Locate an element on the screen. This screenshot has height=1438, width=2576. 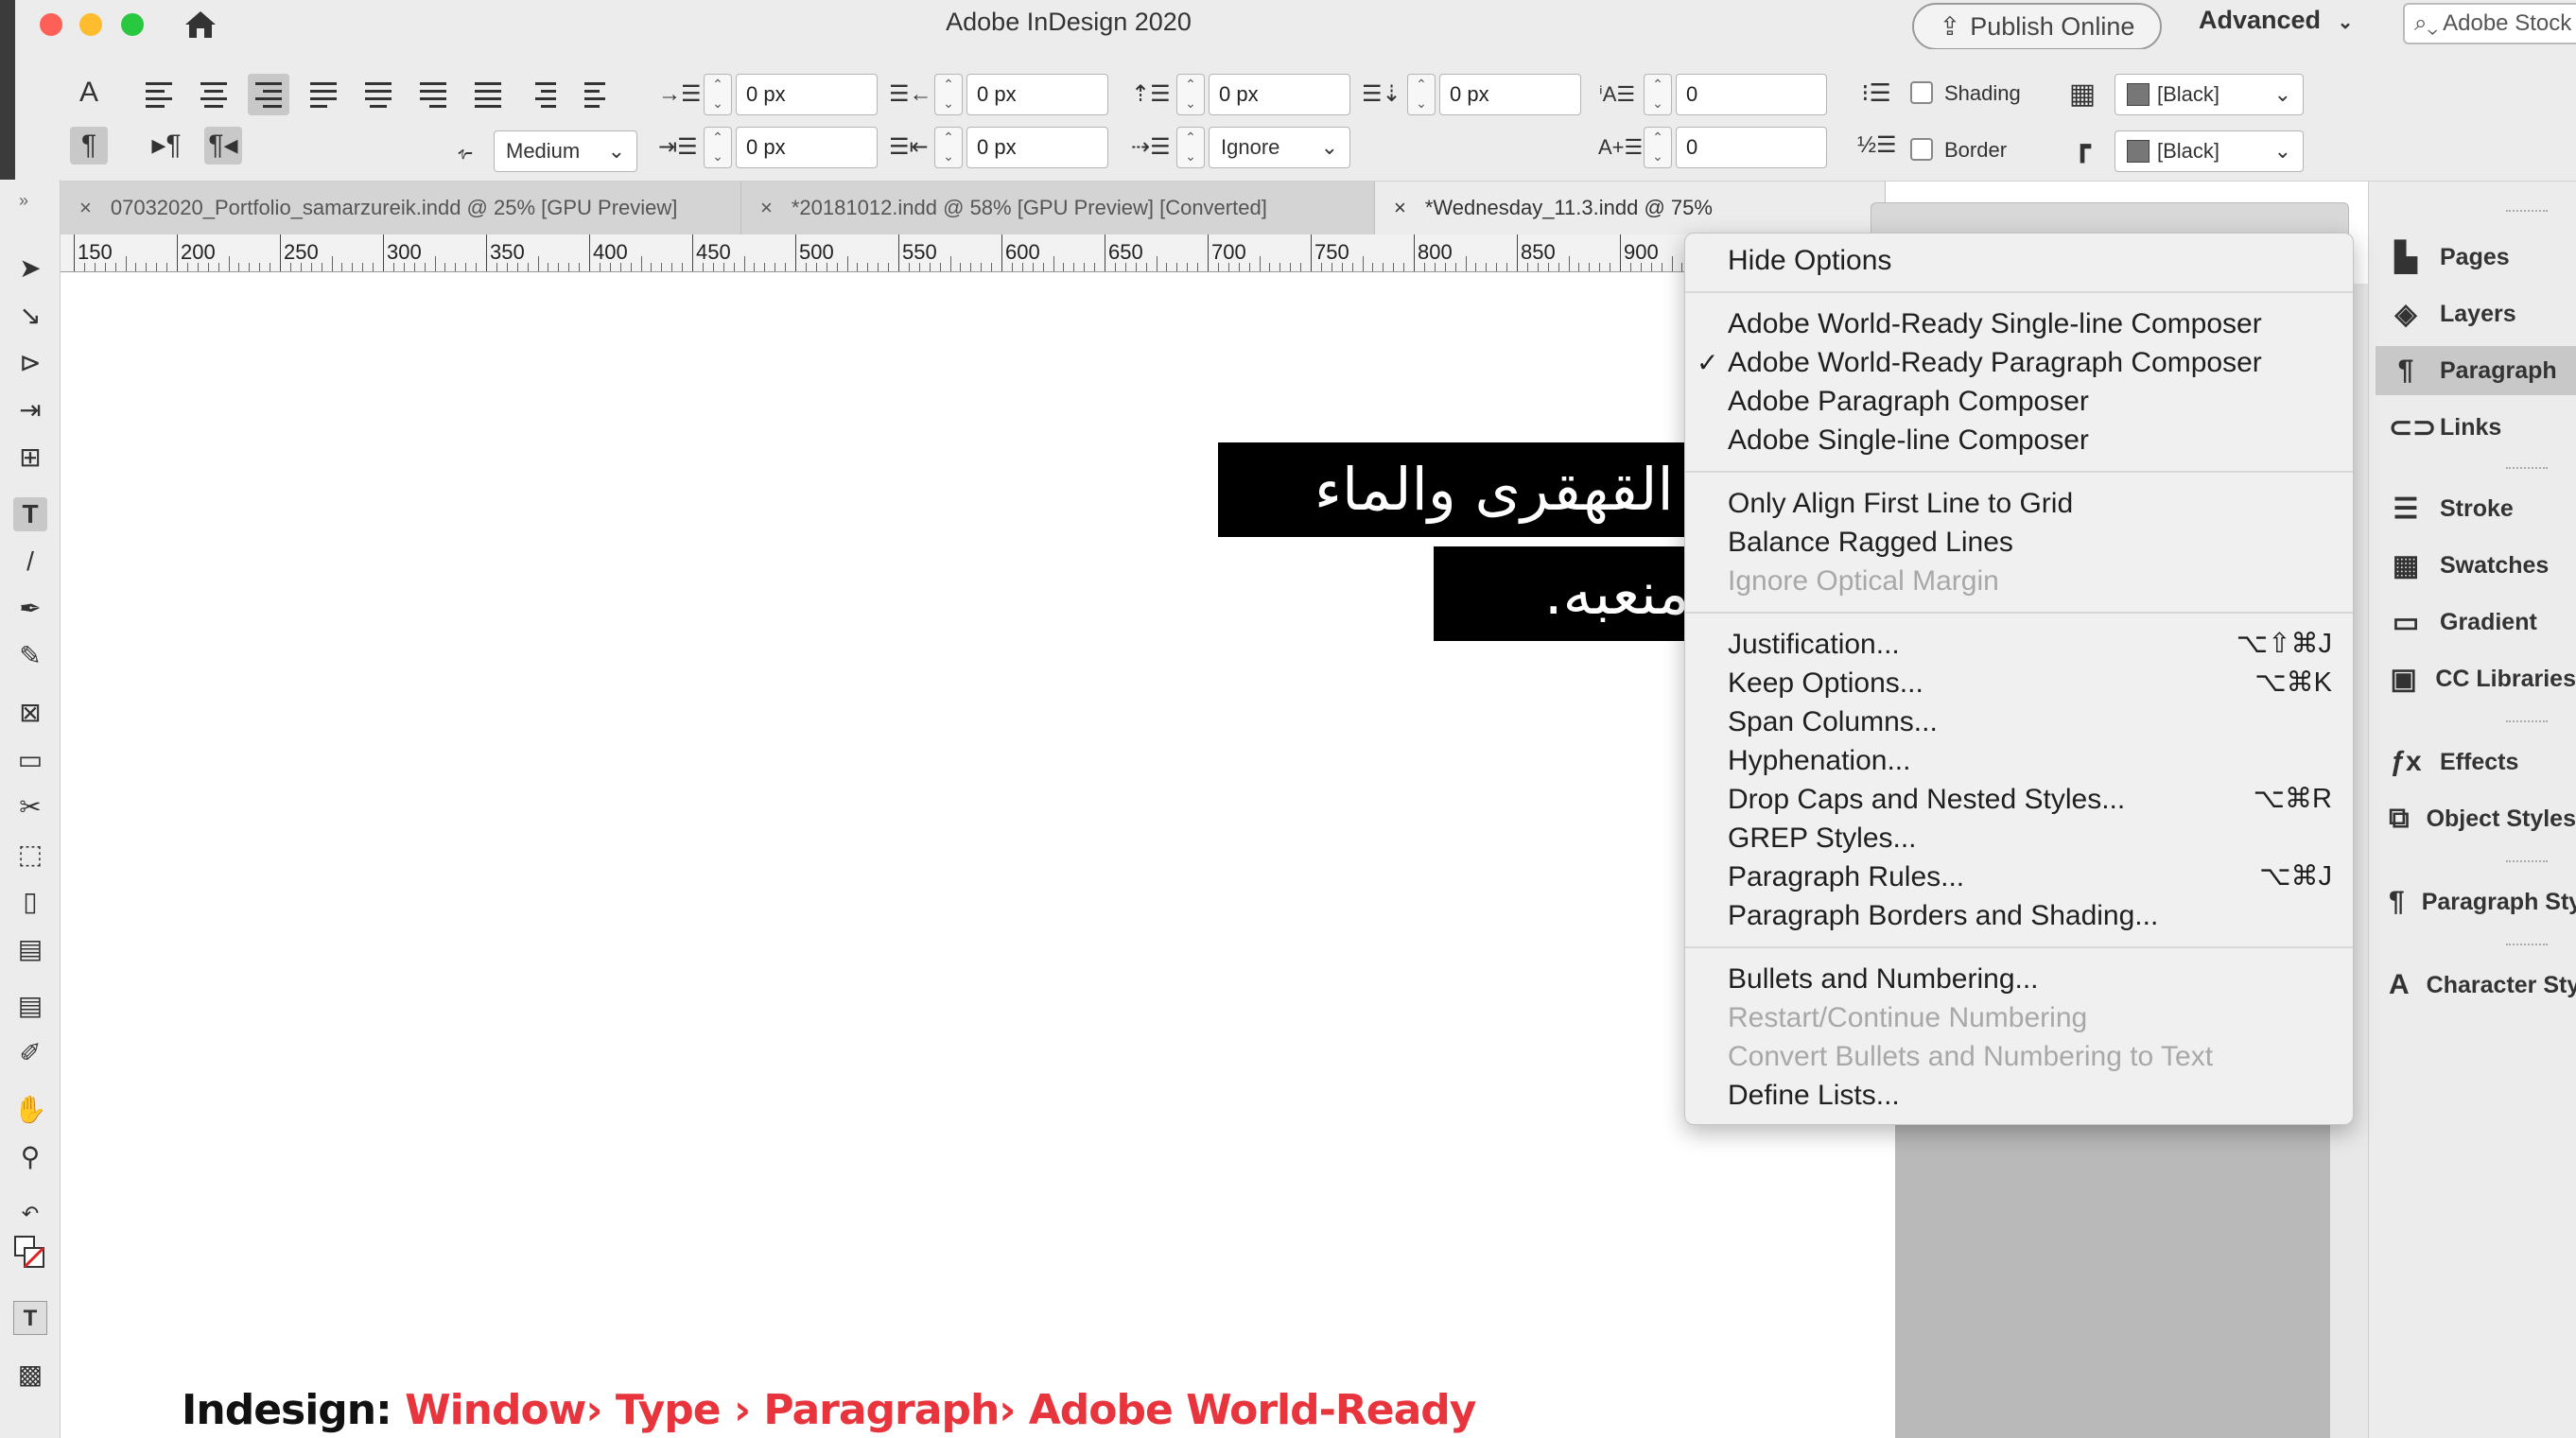
content-collector-icon: ⊞ is located at coordinates (30, 458).